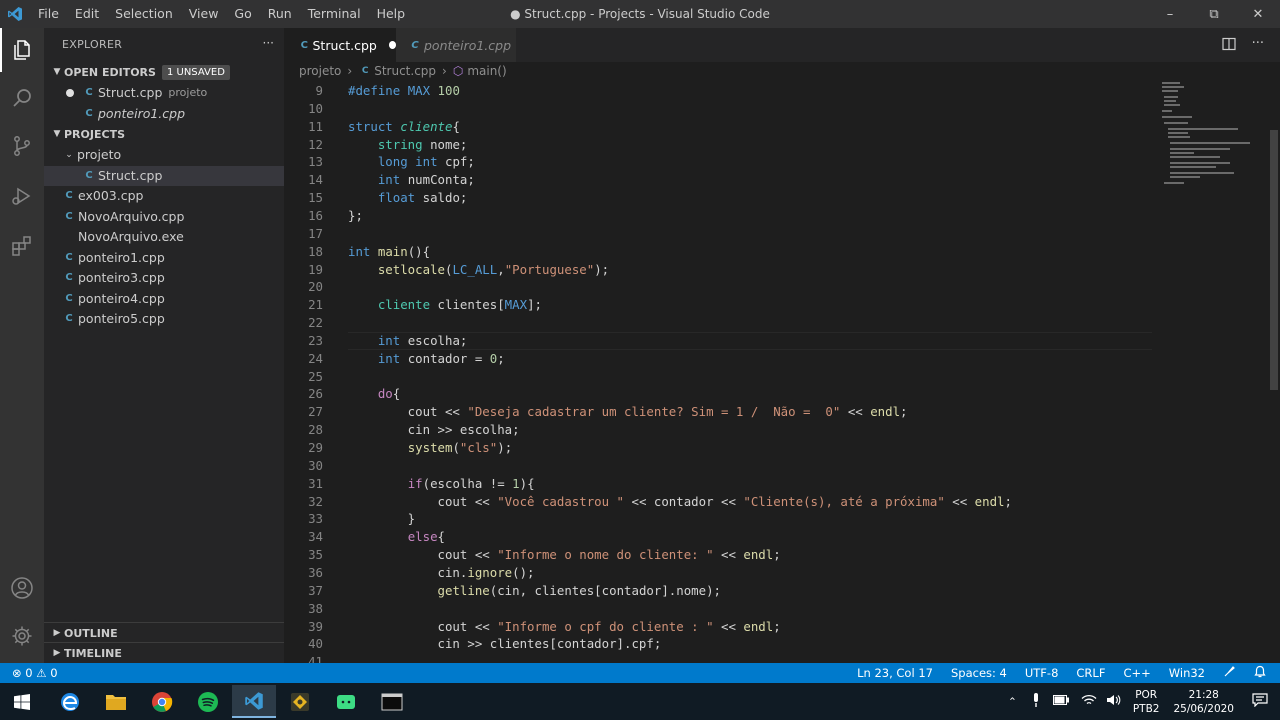 This screenshot has height=720, width=1280. Describe the element at coordinates (164, 299) in the screenshot. I see `file-item: Cponteiro4.cpp` at that location.